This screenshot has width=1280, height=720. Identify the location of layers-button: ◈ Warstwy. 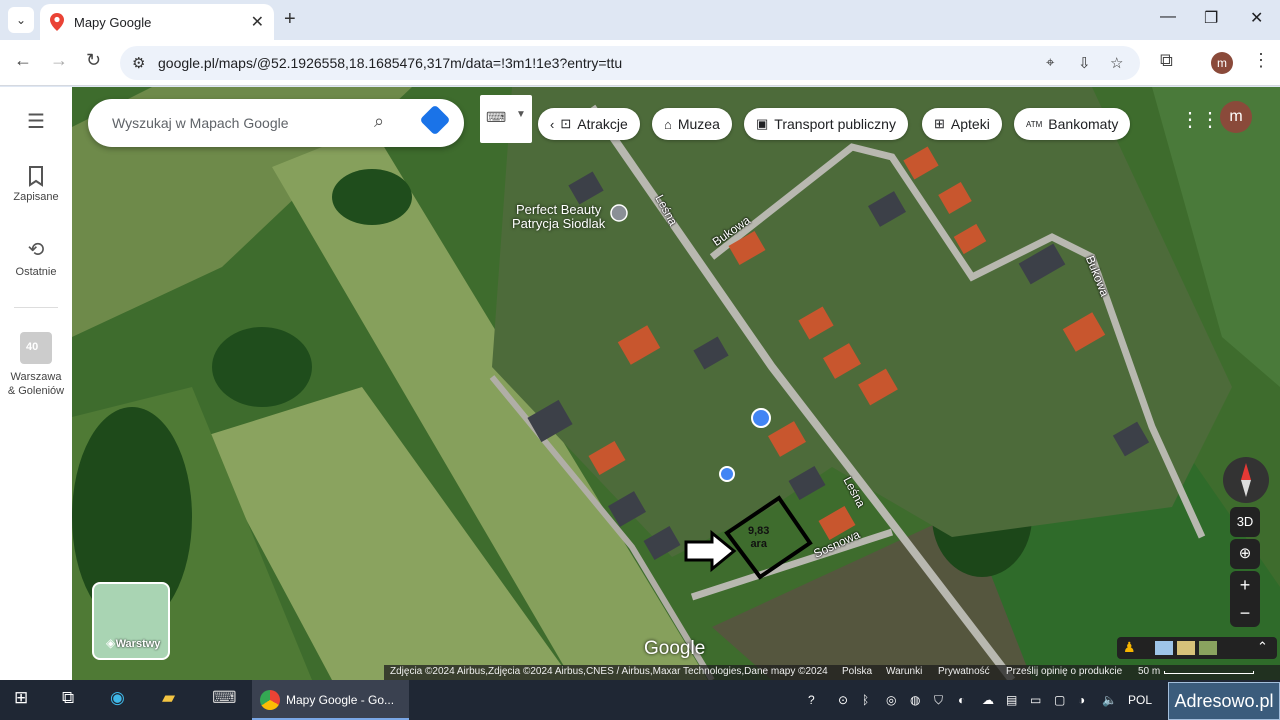
(131, 621).